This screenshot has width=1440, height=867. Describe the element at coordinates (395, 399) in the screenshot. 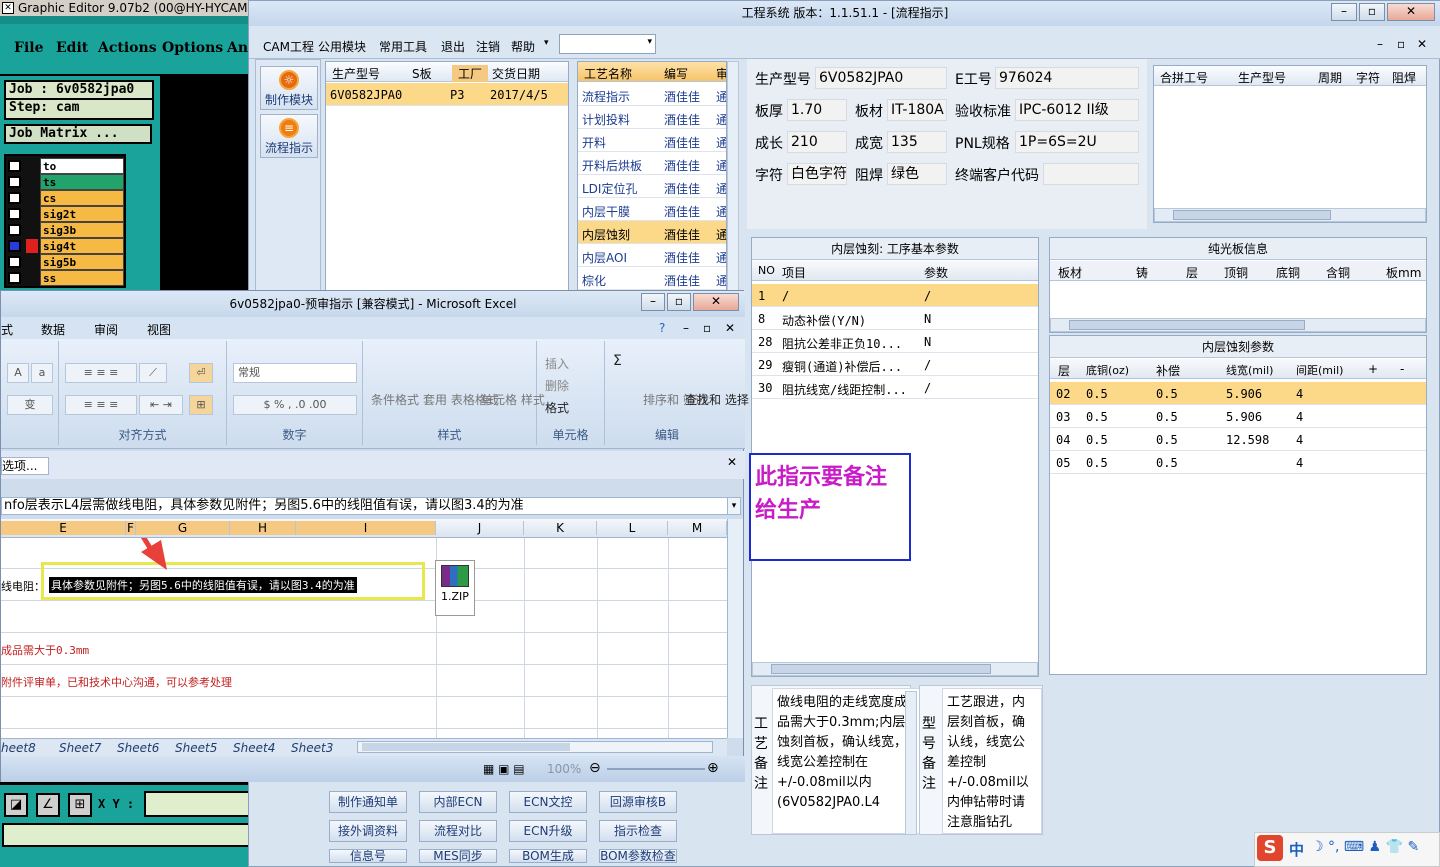

I see `cond-format-button: 条件格式` at that location.